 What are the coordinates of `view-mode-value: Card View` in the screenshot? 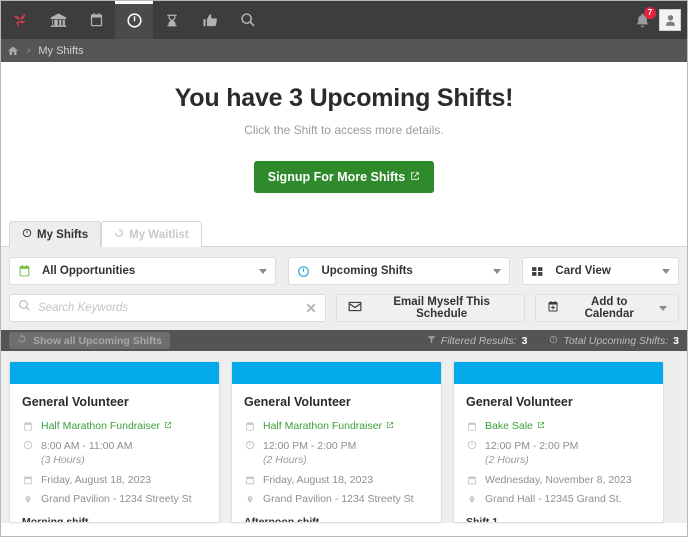 It's located at (583, 271).